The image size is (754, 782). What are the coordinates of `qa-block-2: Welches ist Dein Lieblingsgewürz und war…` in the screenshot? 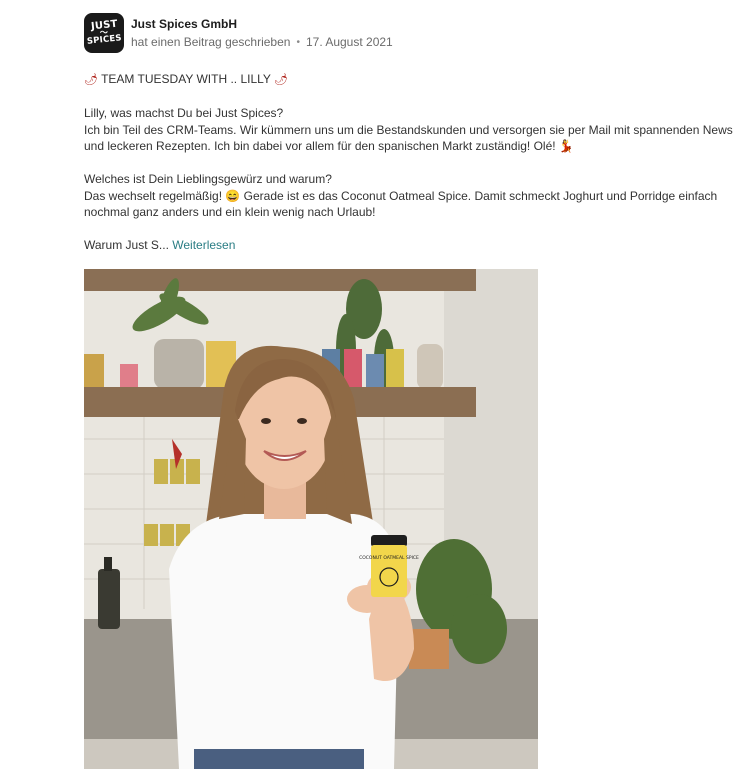 It's located at (409, 196).